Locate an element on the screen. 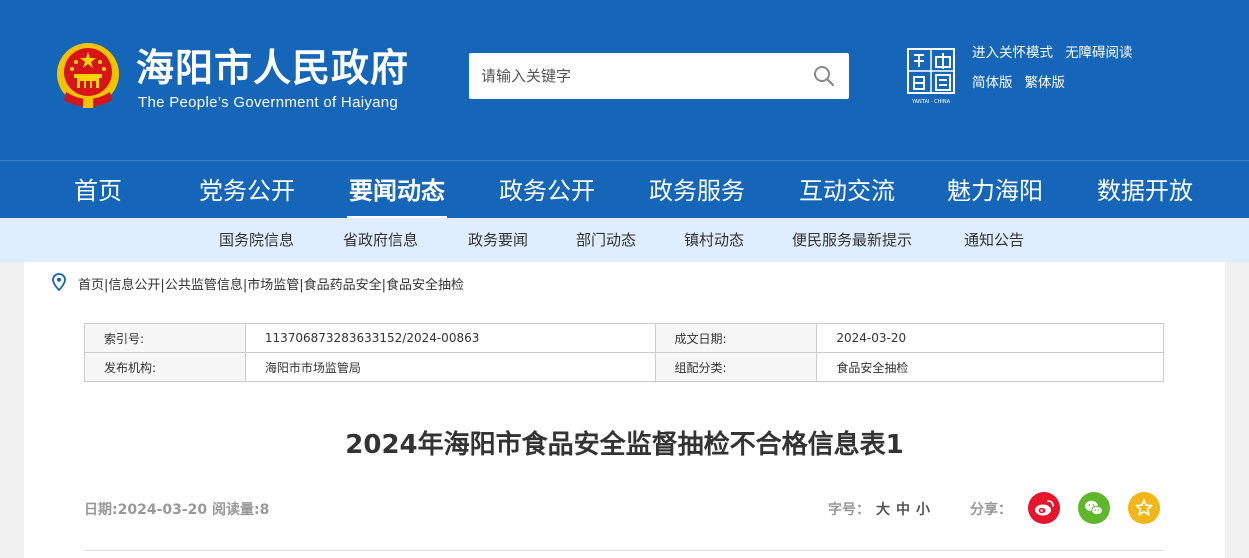 Image resolution: width=1249 pixels, height=558 pixels. subnav-department-news: 部门动态 is located at coordinates (606, 240).